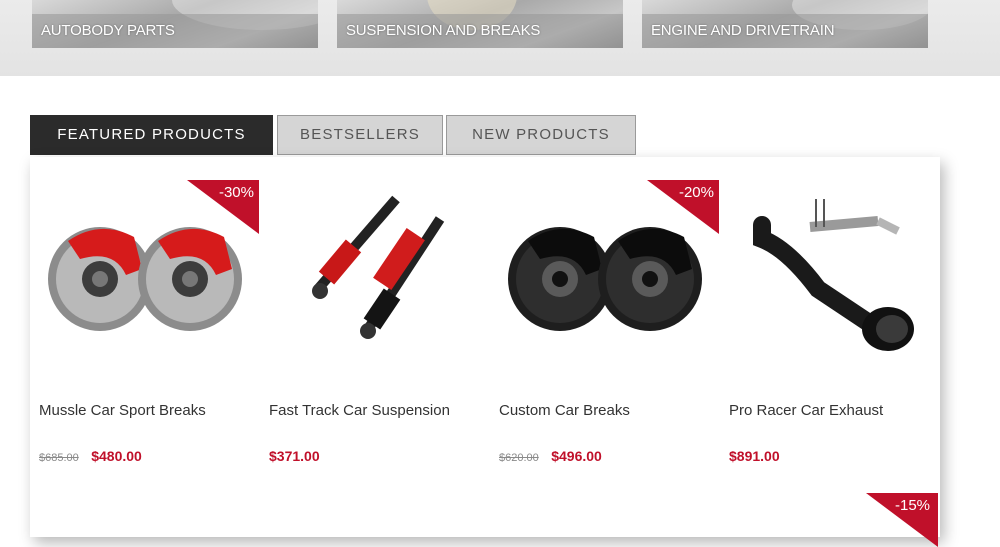  Describe the element at coordinates (360, 135) in the screenshot. I see `tab-bestsellers: BESTSELLERS` at that location.